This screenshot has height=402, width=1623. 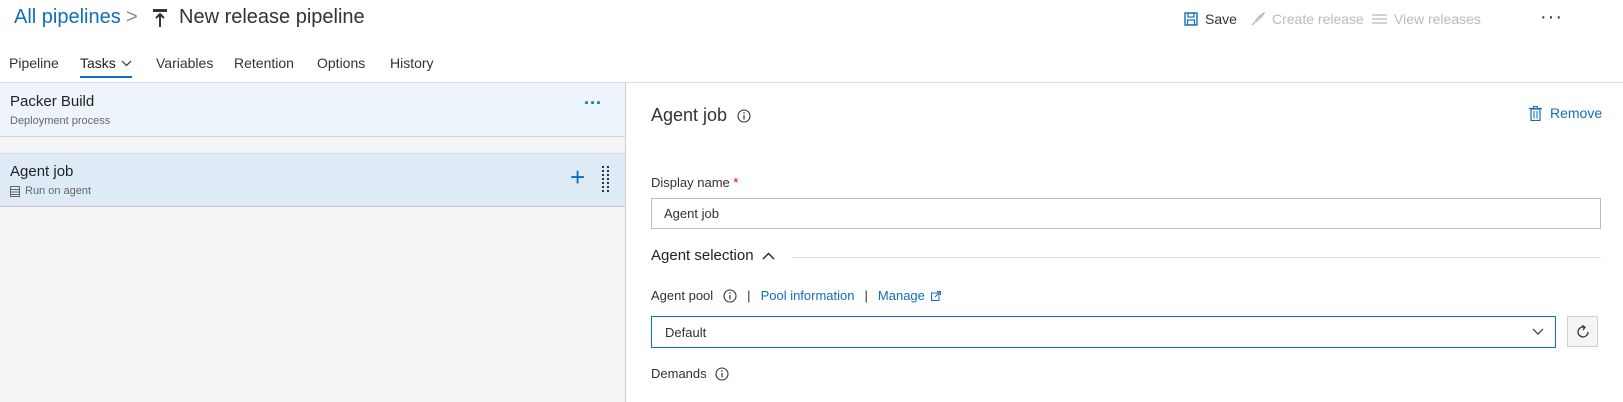 I want to click on breadcrumb-all-pipelines: All pipelines, so click(x=67, y=17).